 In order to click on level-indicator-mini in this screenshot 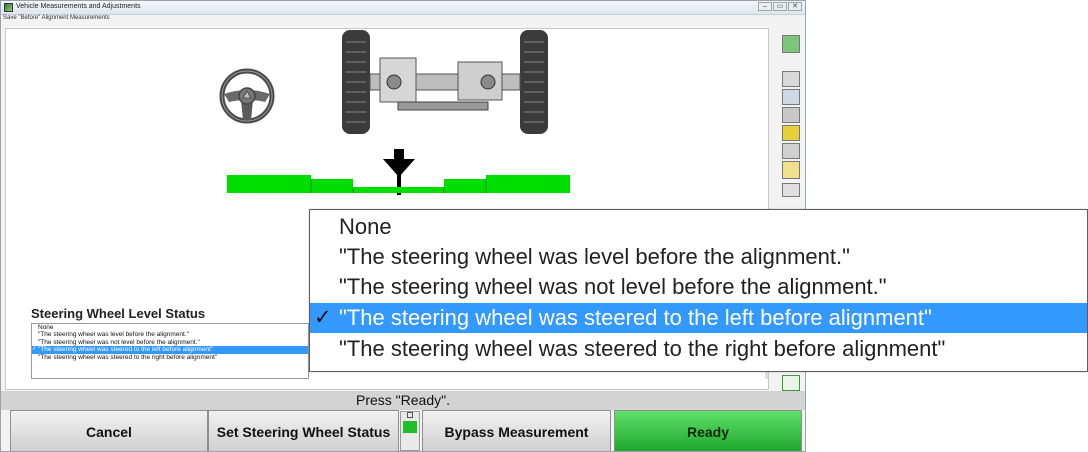, I will do `click(410, 431)`.